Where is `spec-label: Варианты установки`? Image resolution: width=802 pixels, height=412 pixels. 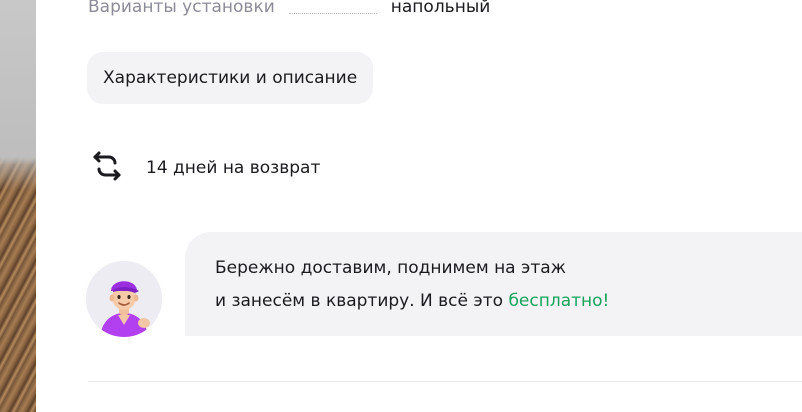 spec-label: Варианты установки is located at coordinates (181, 8).